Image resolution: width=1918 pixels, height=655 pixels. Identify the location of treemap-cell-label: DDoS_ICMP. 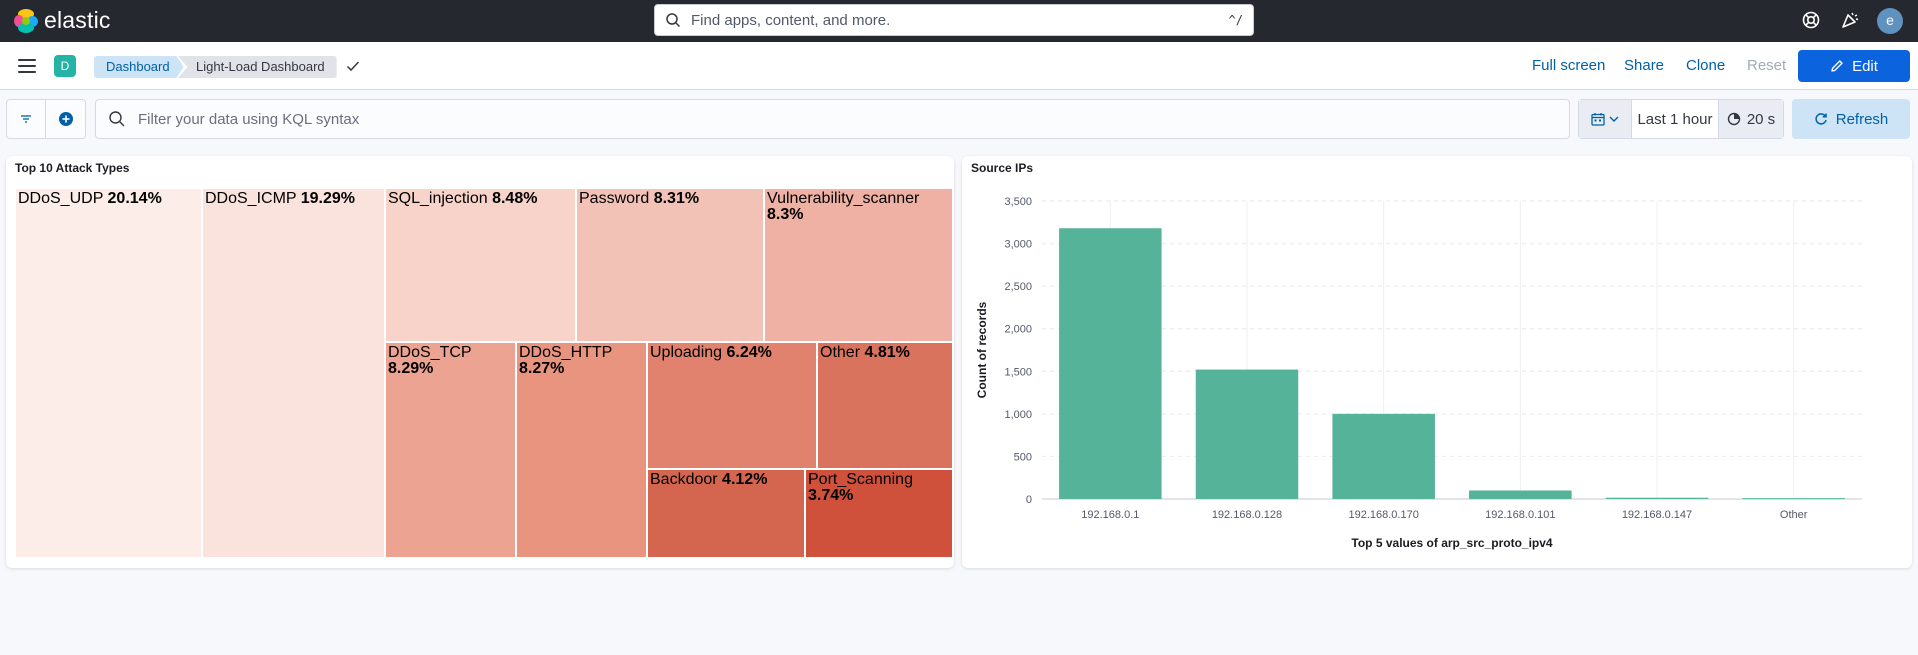
(251, 198).